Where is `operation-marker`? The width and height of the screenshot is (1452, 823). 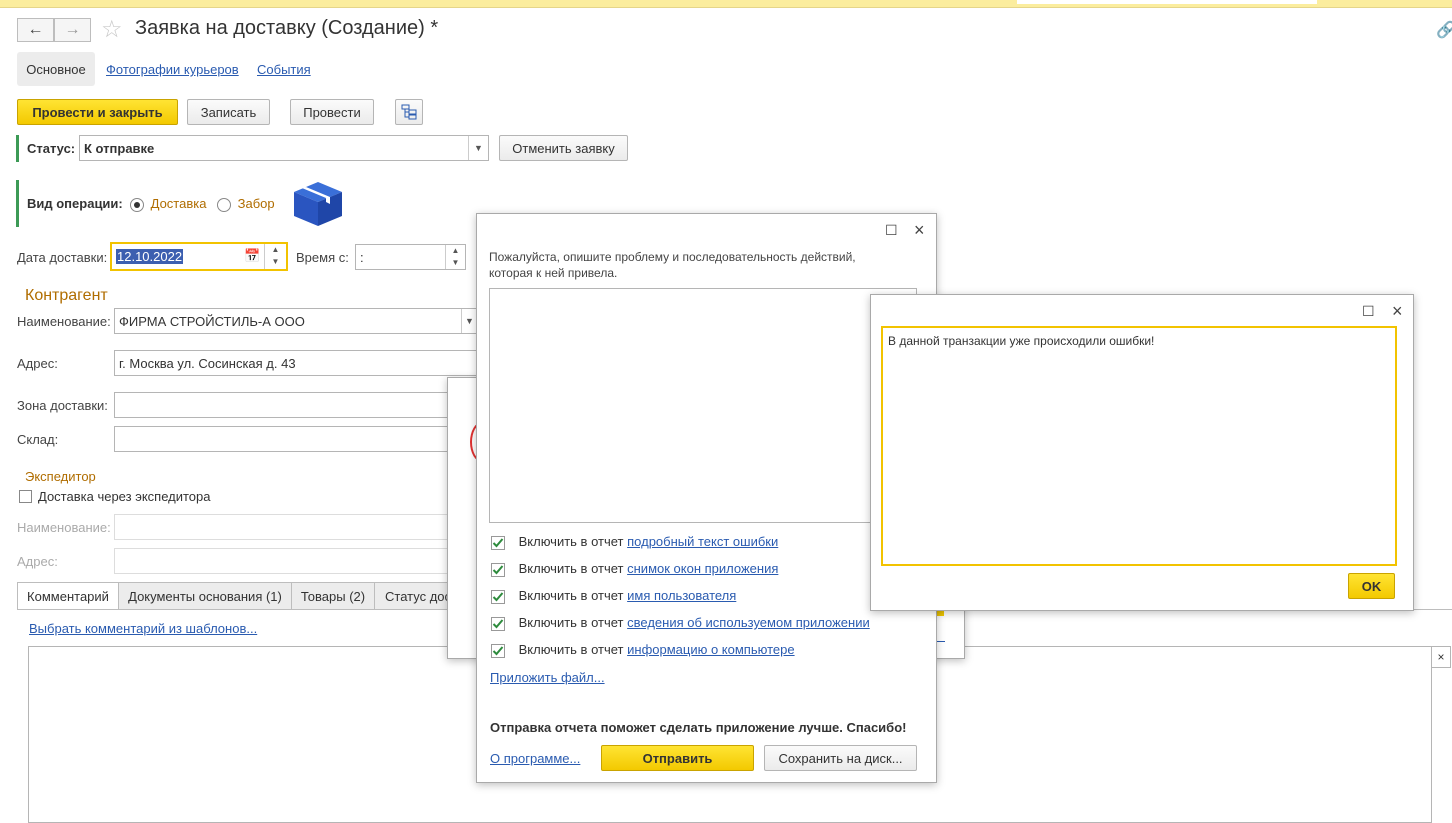
operation-marker is located at coordinates (17, 203).